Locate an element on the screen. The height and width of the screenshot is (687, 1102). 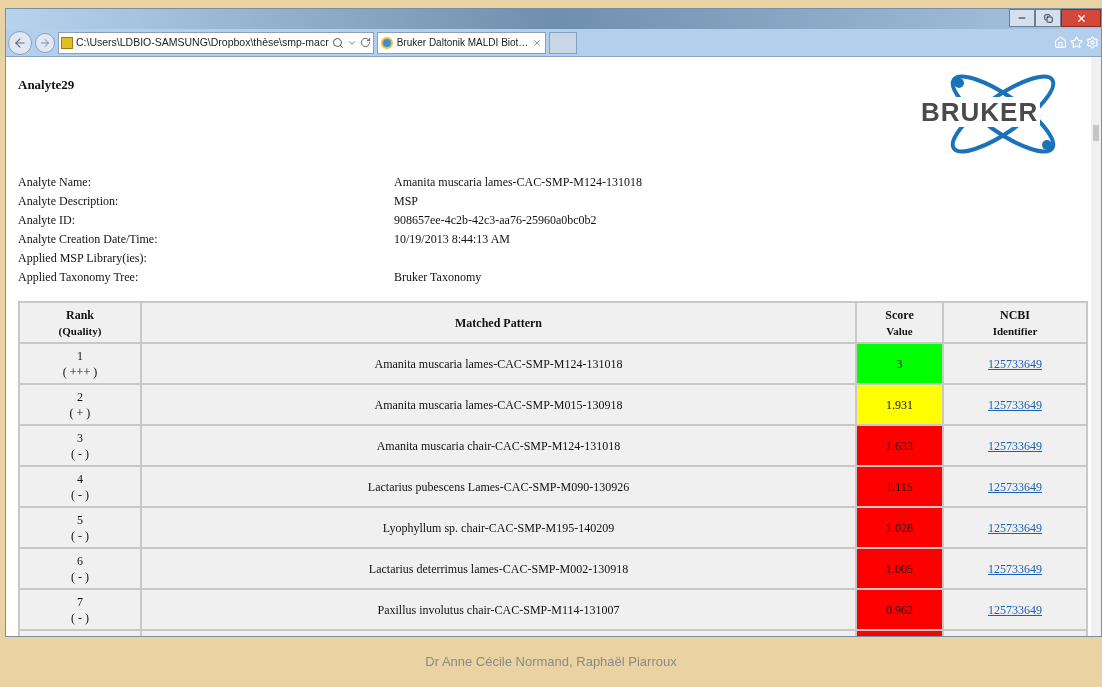
logo-text: BRUKER is located at coordinates (980, 112).